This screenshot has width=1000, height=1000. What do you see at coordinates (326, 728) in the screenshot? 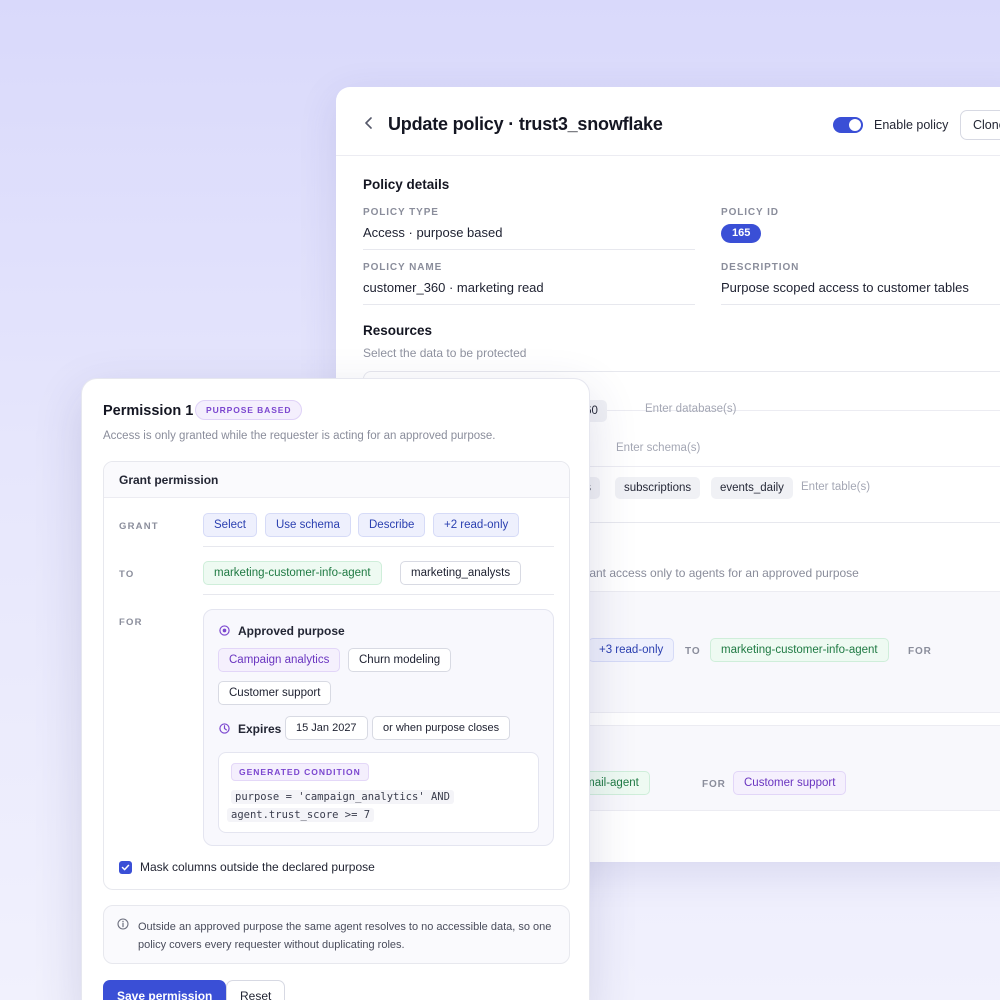
I see `expiry-date-chip: 15 Jan 2027` at bounding box center [326, 728].